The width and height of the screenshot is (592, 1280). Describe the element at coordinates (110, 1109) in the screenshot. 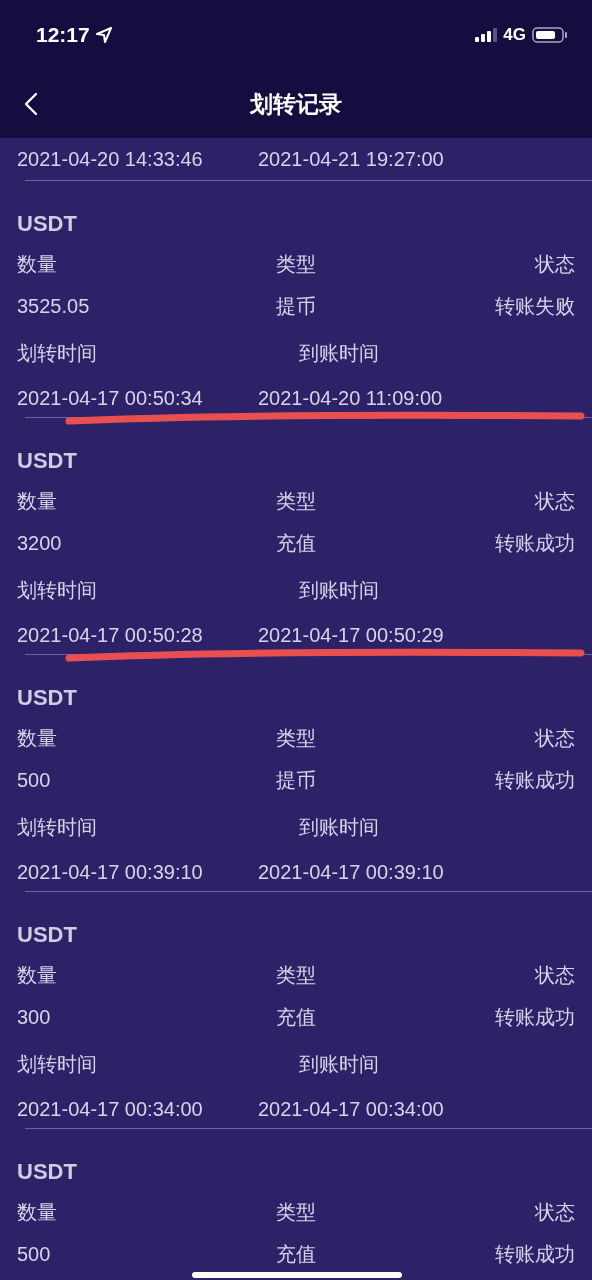

I see `transfer-time: 2021-04-17 00:34:00` at that location.